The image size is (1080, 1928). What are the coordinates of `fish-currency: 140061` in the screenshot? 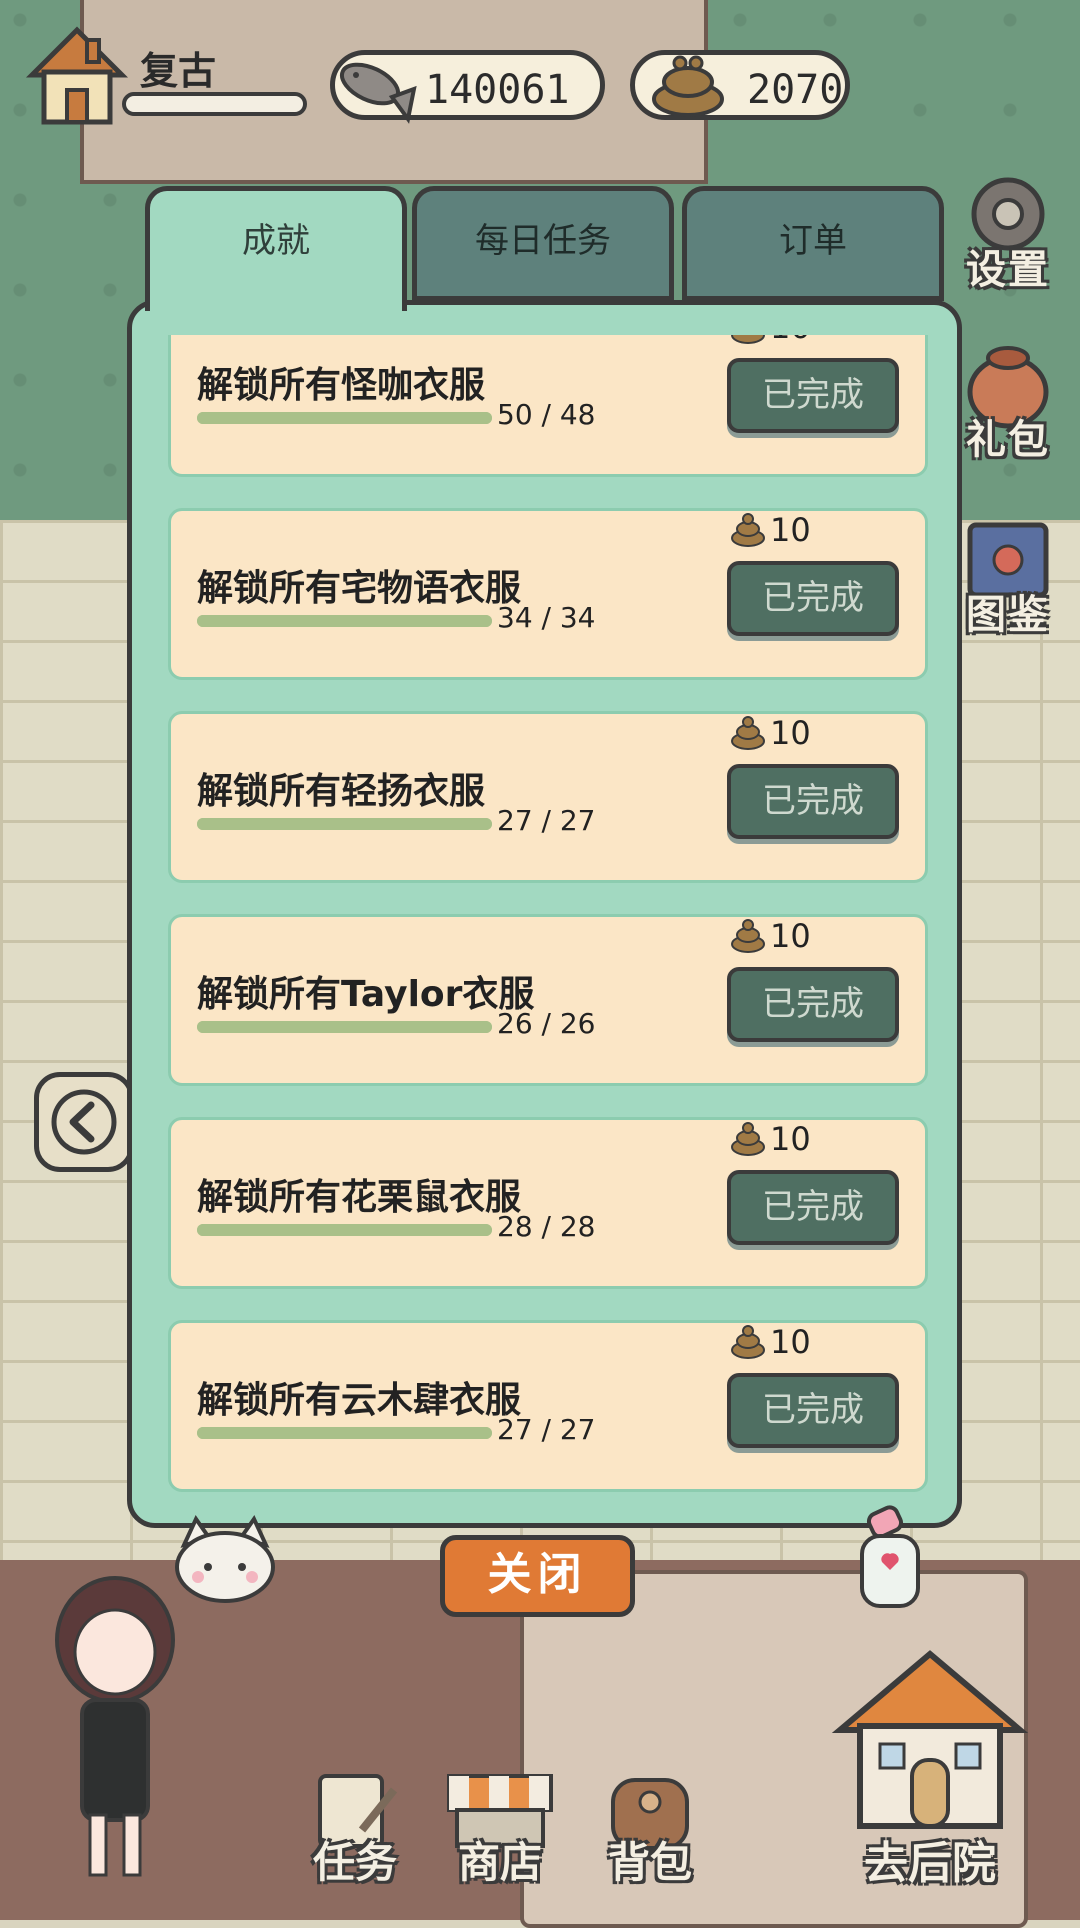 It's located at (467, 87).